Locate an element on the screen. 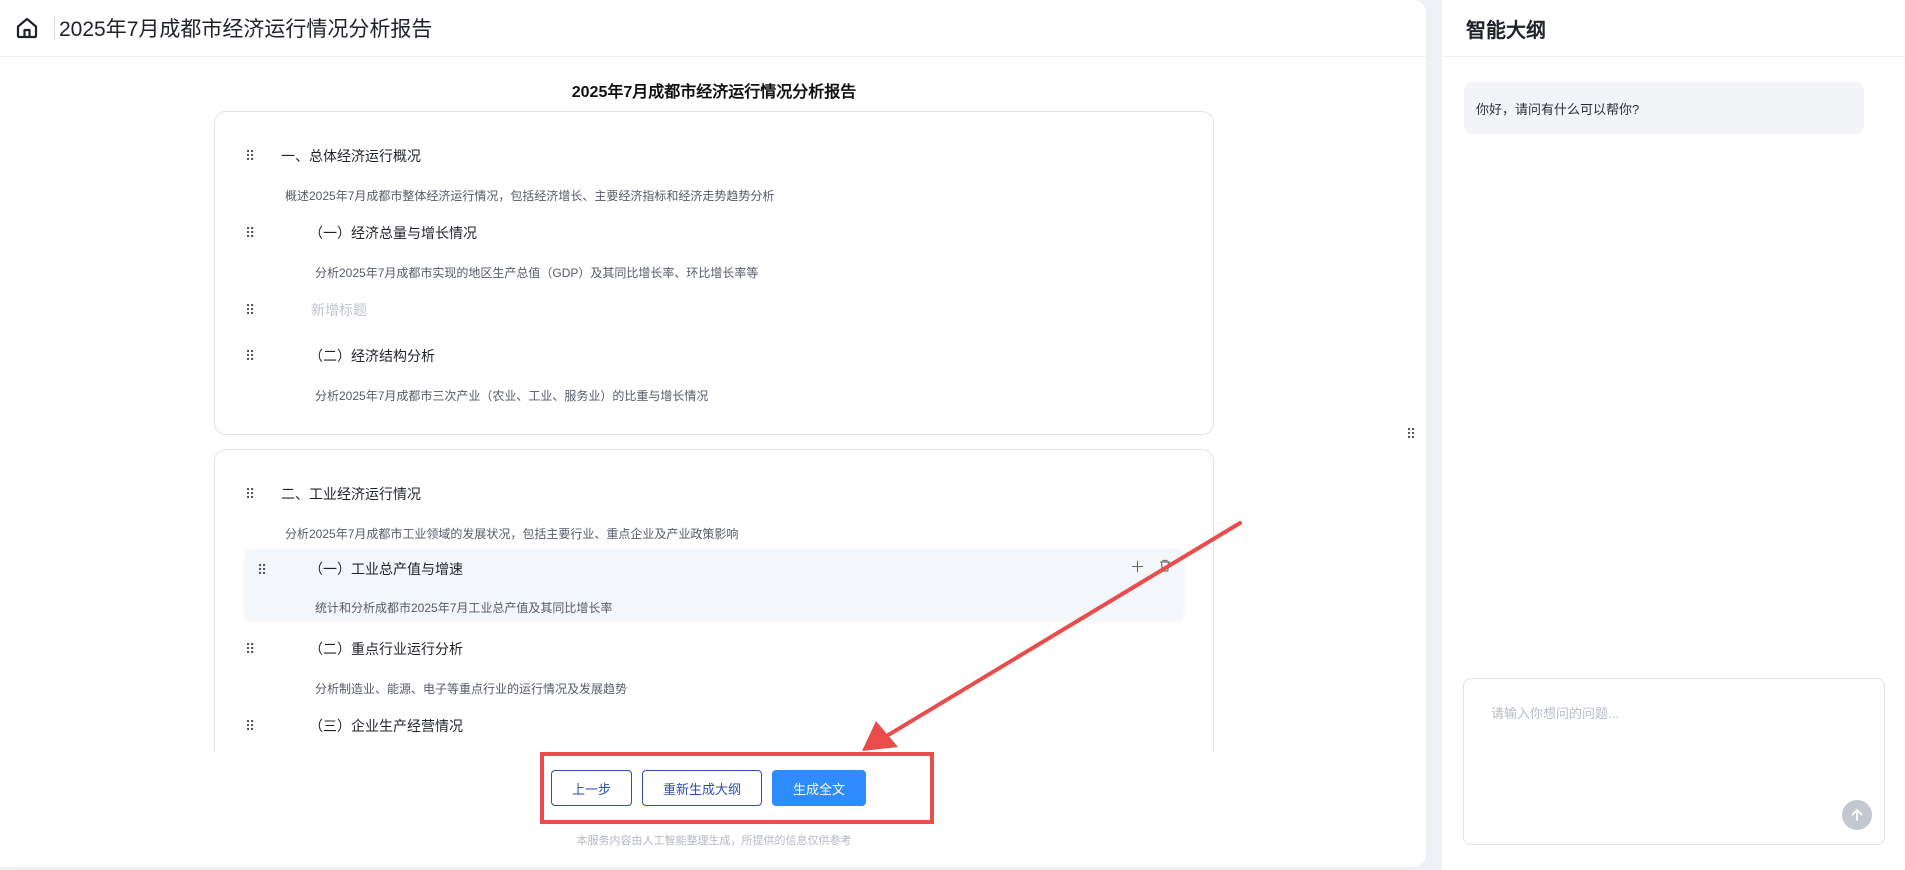  item-desc-row: 分析制造业、能源、电子等重点行业的运行情况及发展趋势 is located at coordinates (714, 688).